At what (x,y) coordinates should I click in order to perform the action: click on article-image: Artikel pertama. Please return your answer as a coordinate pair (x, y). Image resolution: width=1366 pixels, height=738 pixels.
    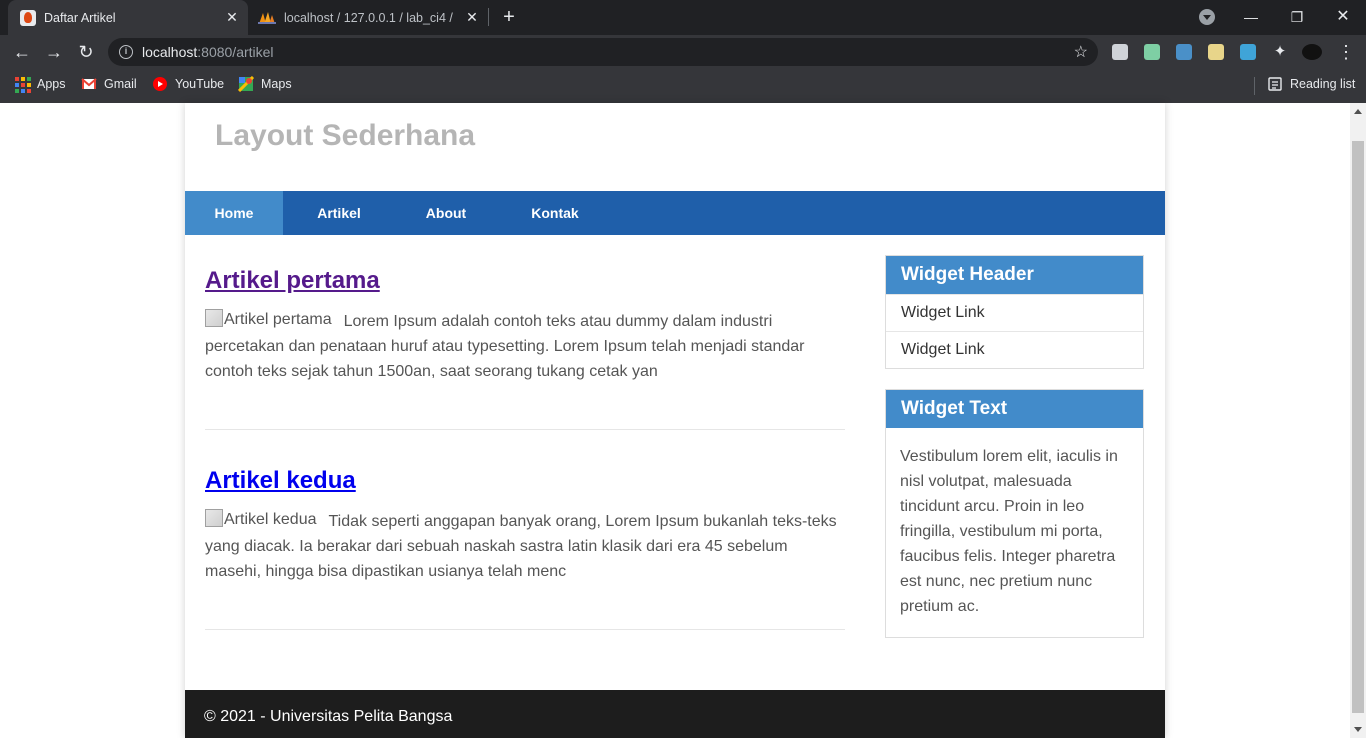
    Looking at the image, I should click on (268, 319).